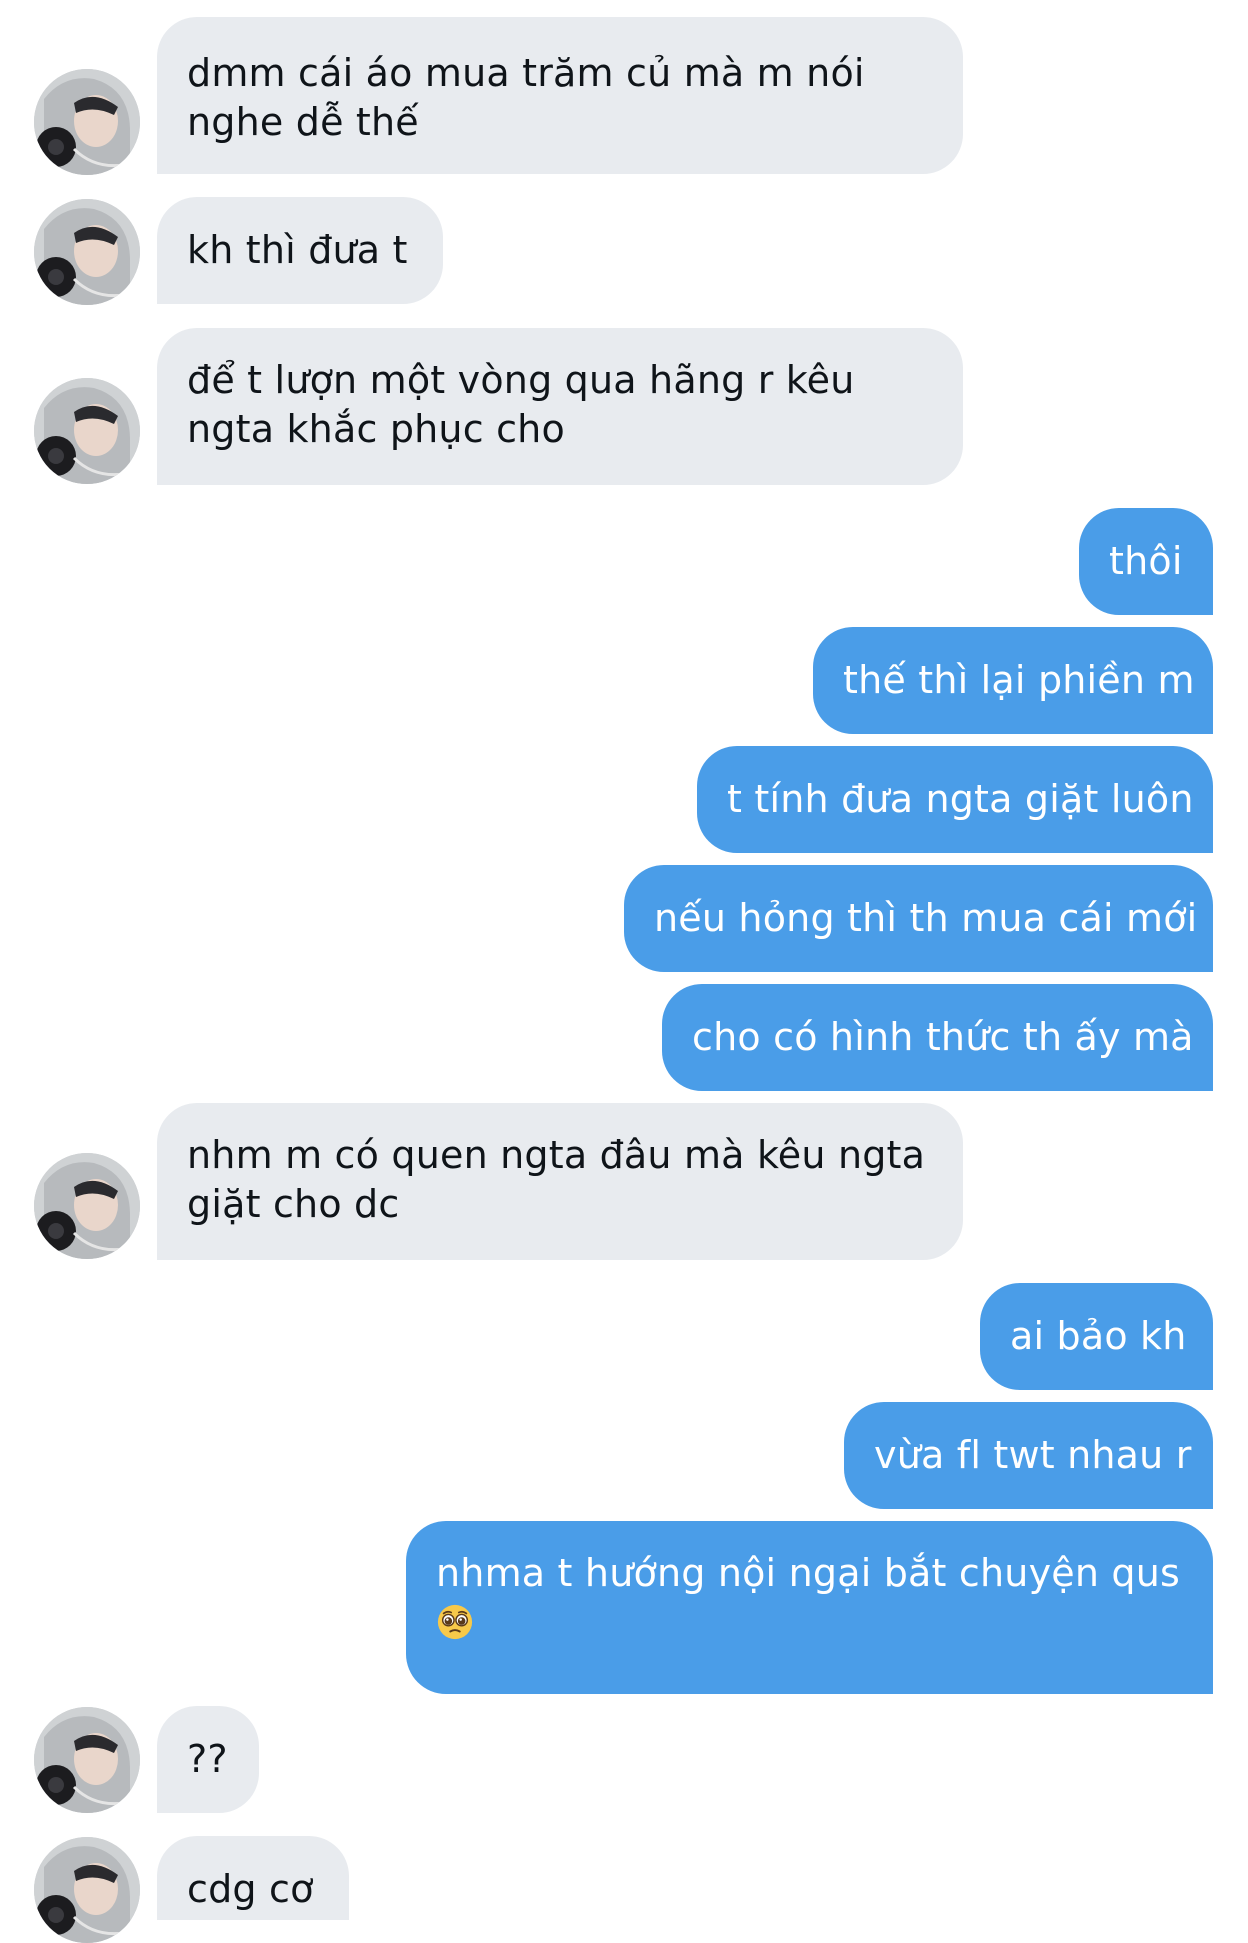  Describe the element at coordinates (376, 429) in the screenshot. I see `message-text: ngta khắc phục cho` at that location.